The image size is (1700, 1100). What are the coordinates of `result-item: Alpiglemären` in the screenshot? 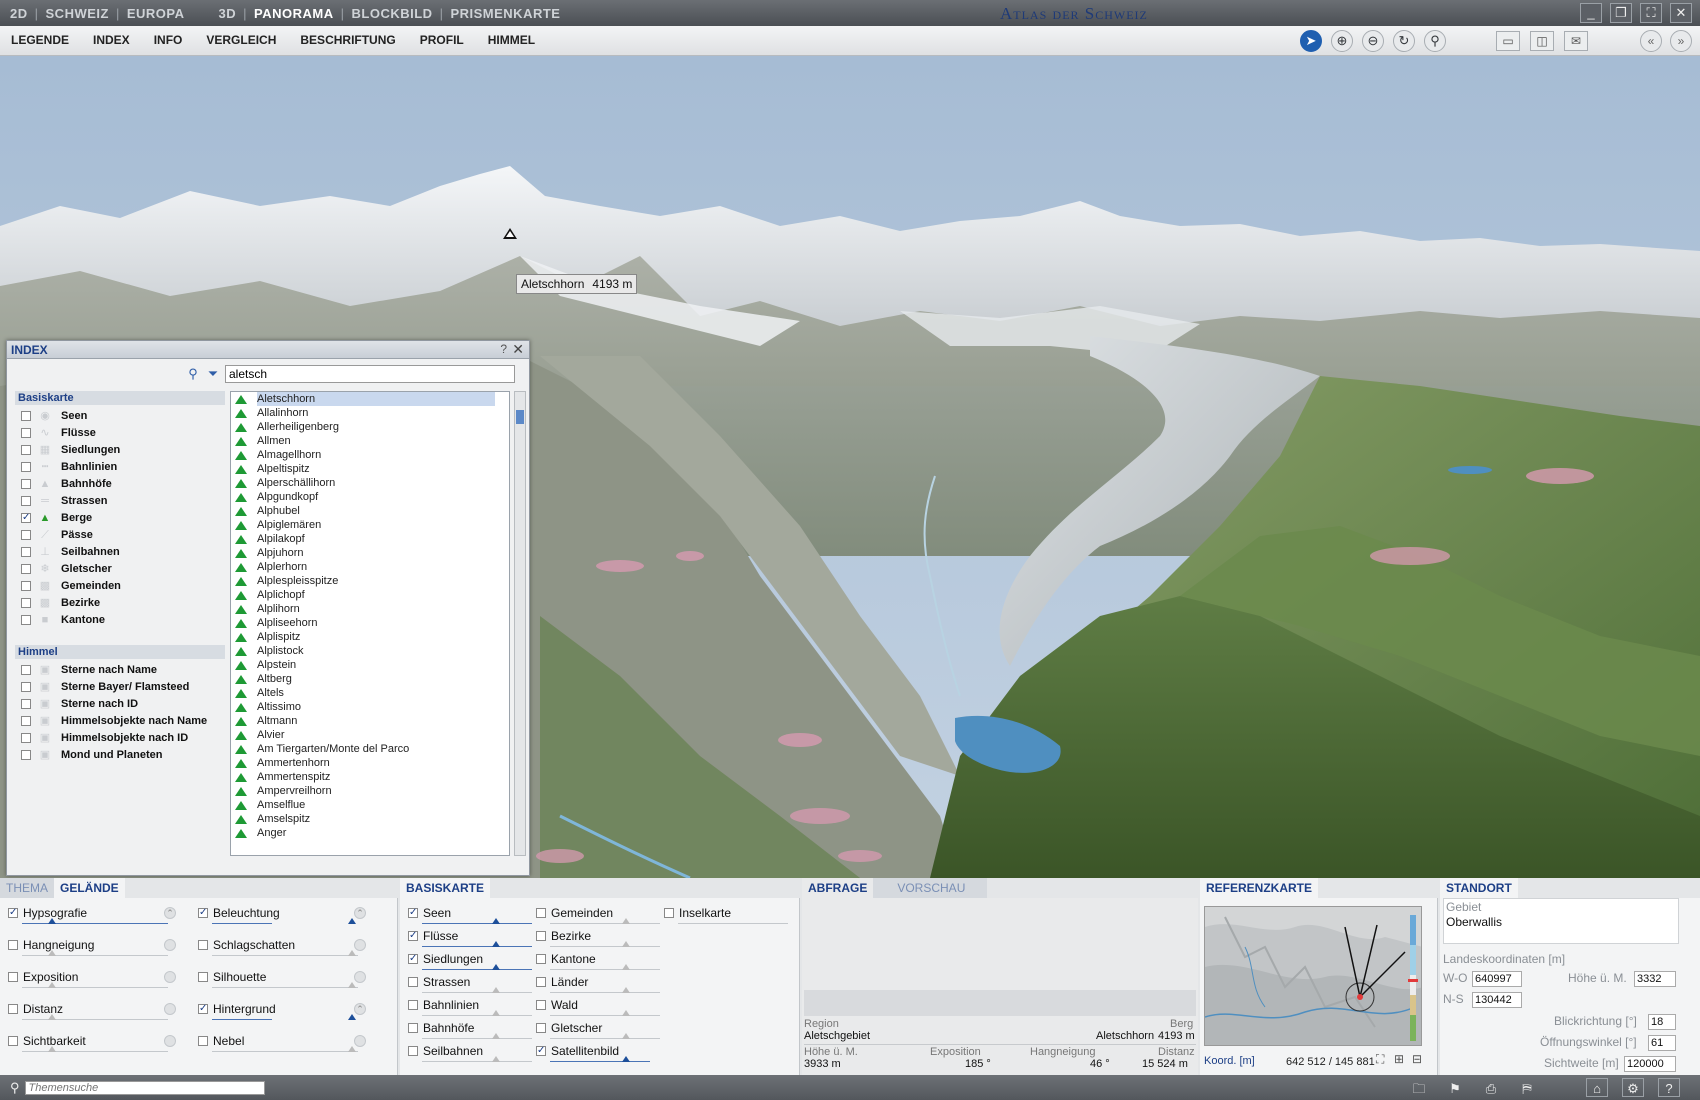 It's located at (370, 525).